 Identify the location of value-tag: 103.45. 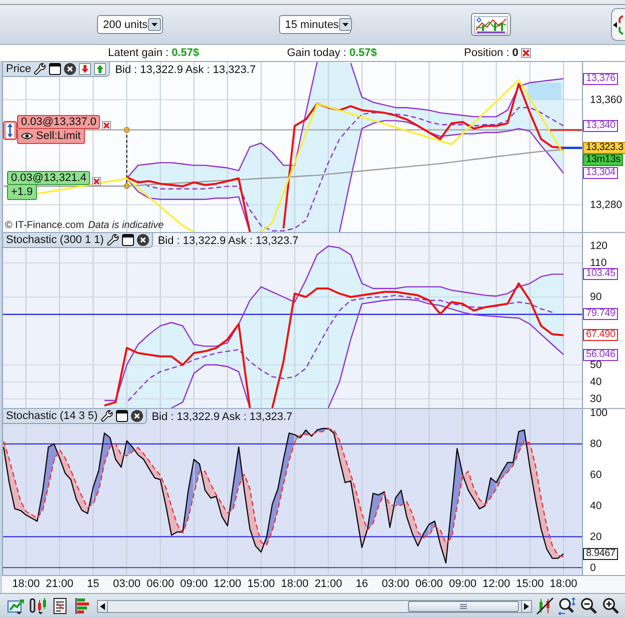
(600, 274).